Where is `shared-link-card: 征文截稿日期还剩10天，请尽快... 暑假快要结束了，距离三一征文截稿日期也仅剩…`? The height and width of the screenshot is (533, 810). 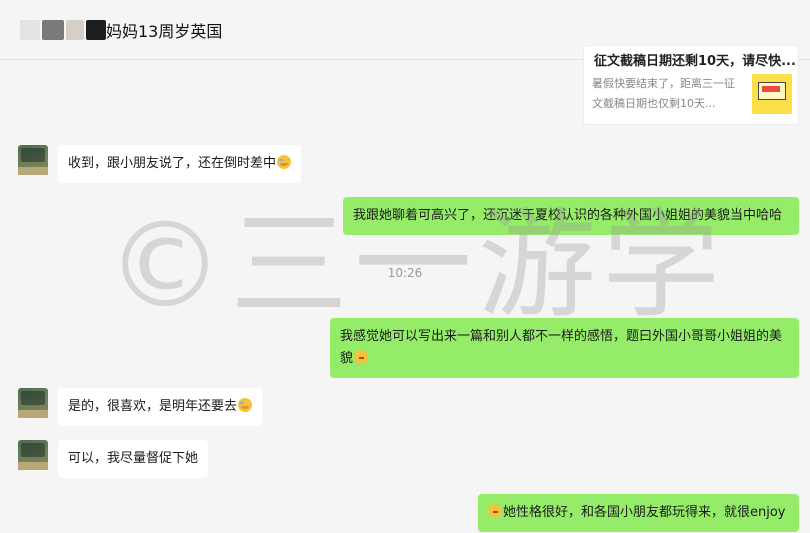 shared-link-card: 征文截稿日期还剩10天，请尽快... 暑假快要结束了，距离三一征文截稿日期也仅剩… is located at coordinates (691, 85).